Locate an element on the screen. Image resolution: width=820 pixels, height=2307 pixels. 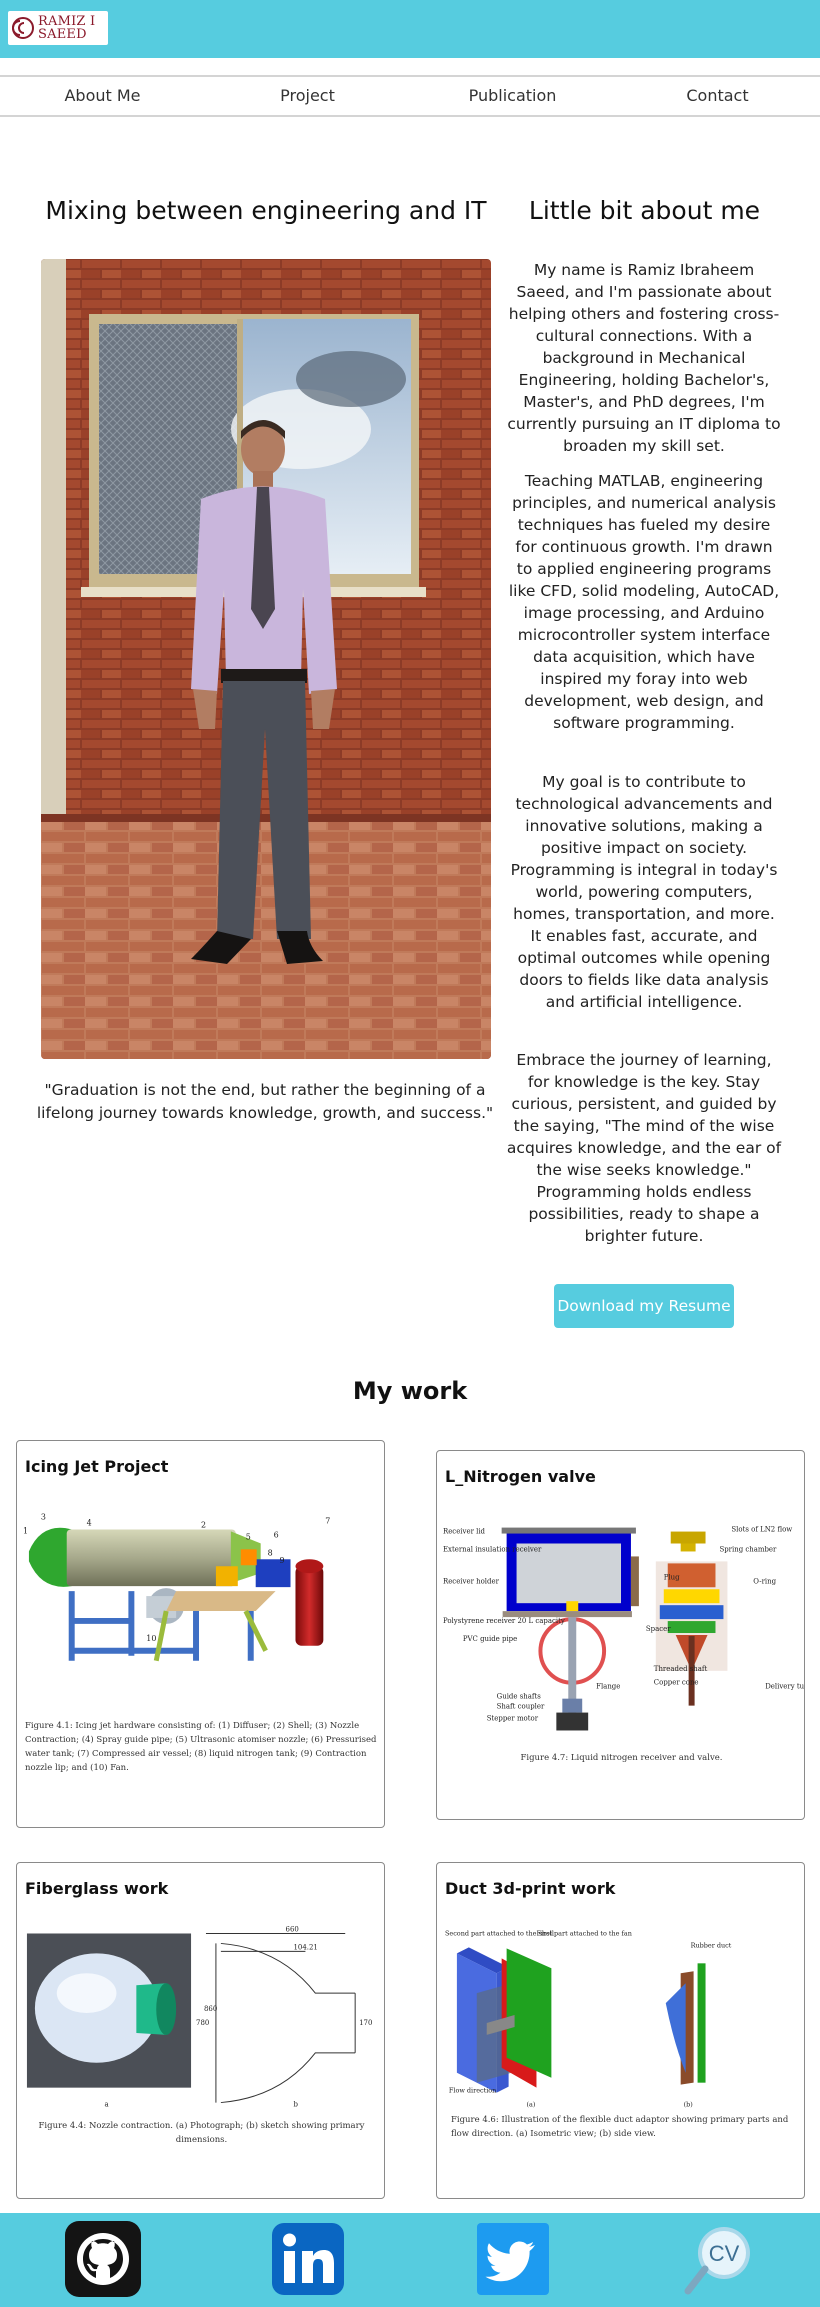
top-bar: RAMIZ I SAEED is located at coordinates (410, 29).